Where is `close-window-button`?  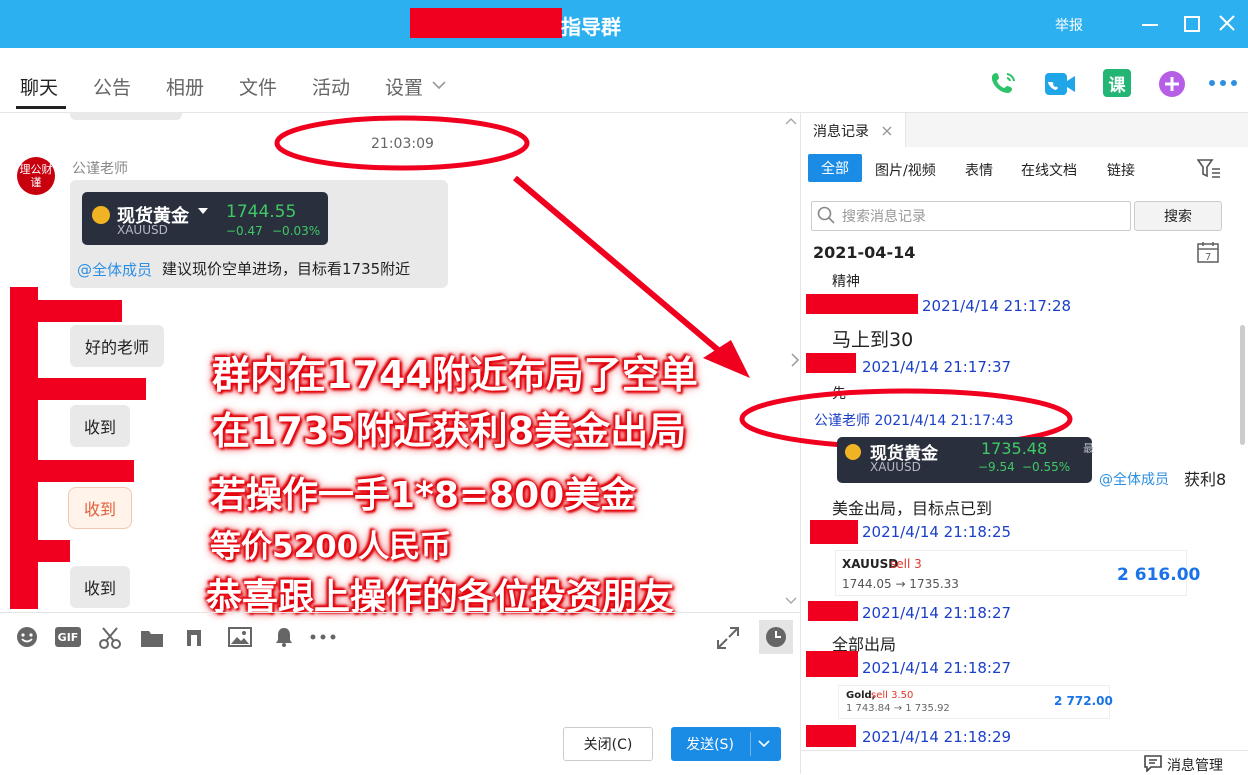
close-window-button is located at coordinates (1227, 23).